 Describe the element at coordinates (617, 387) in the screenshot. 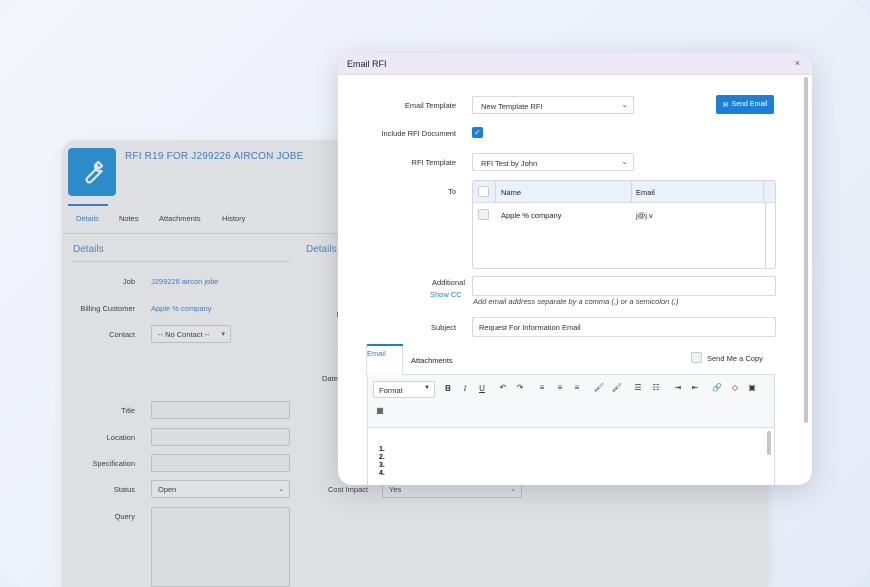

I see `clear-format-icon: 🖌` at that location.